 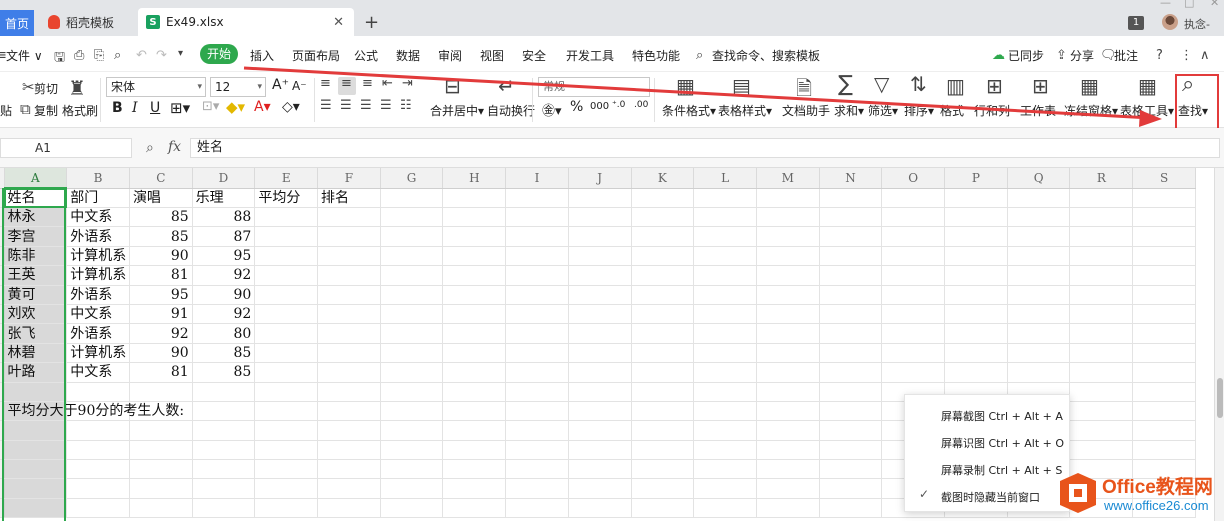 I want to click on cell-r4, so click(x=1101, y=256).